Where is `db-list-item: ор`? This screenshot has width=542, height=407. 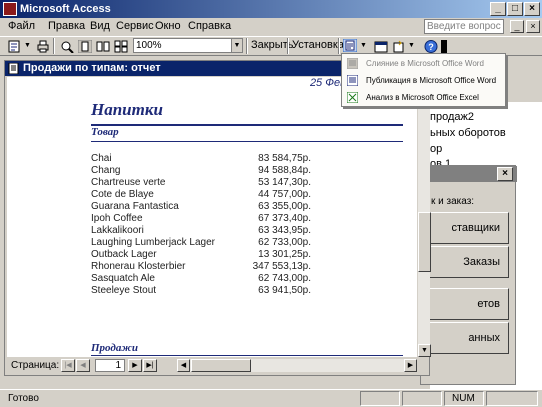 db-list-item: ор is located at coordinates (436, 149).